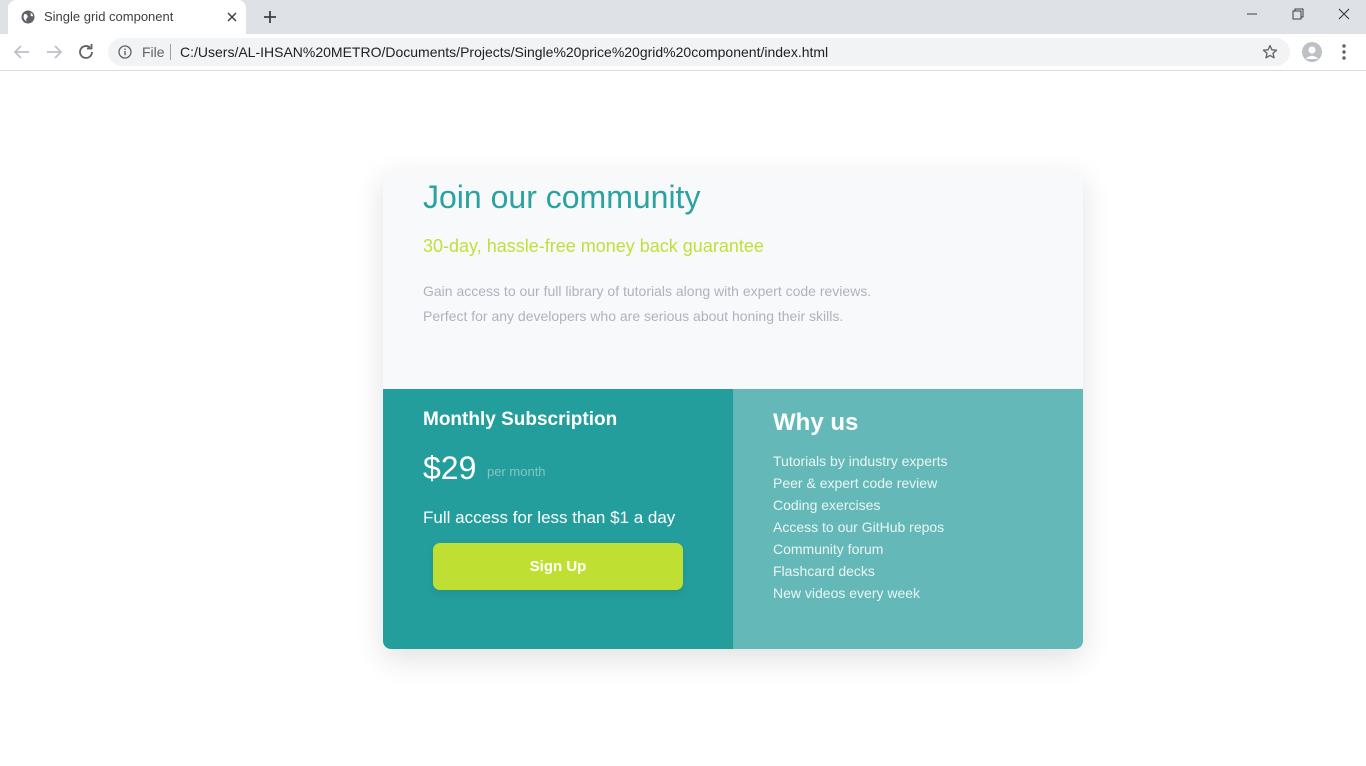  What do you see at coordinates (558, 566) in the screenshot?
I see `sign-up-button: Sign Up` at bounding box center [558, 566].